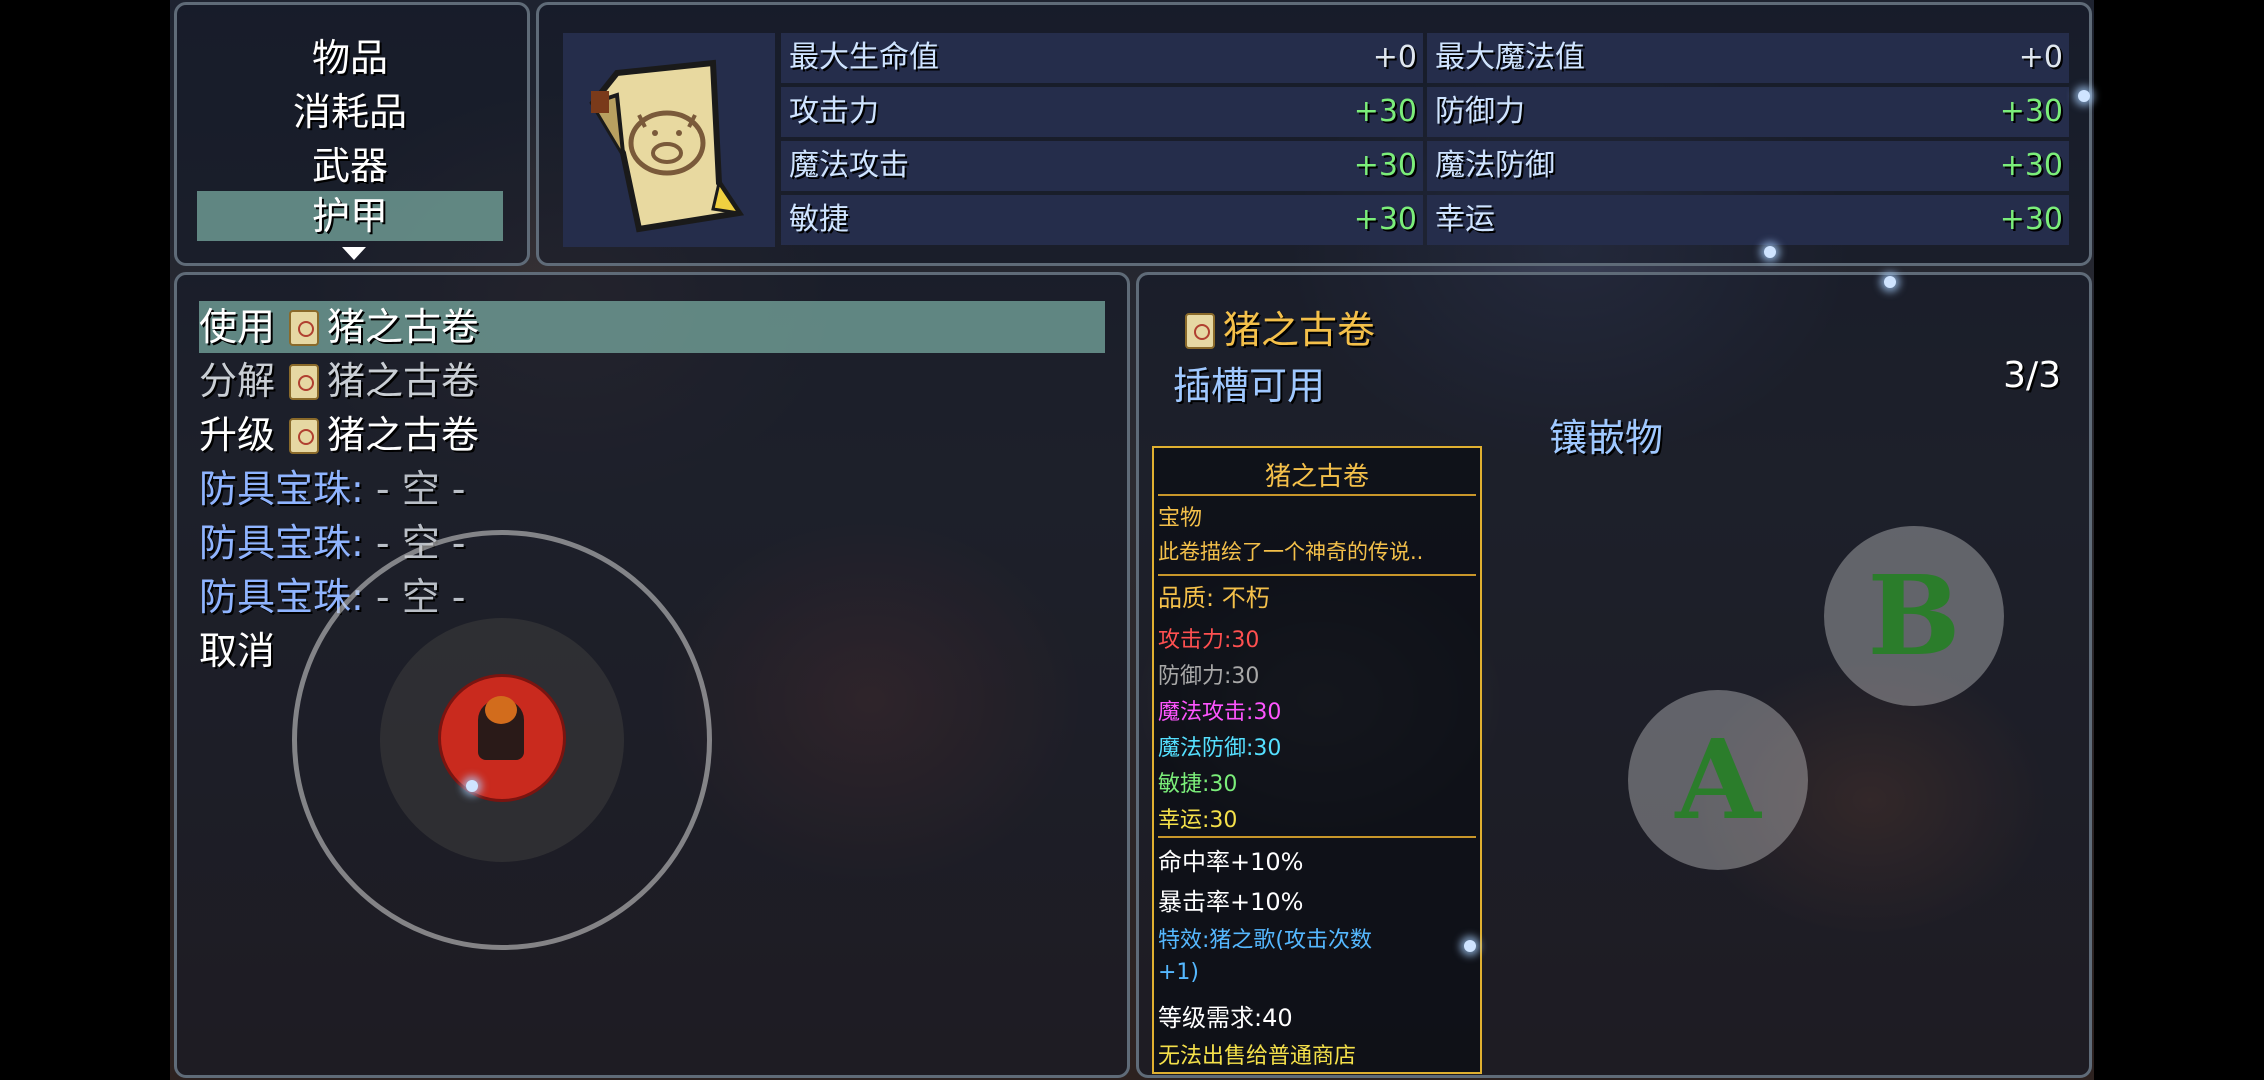  Describe the element at coordinates (1179, 972) in the screenshot. I see `tooltip-special-line-2: +1)` at that location.